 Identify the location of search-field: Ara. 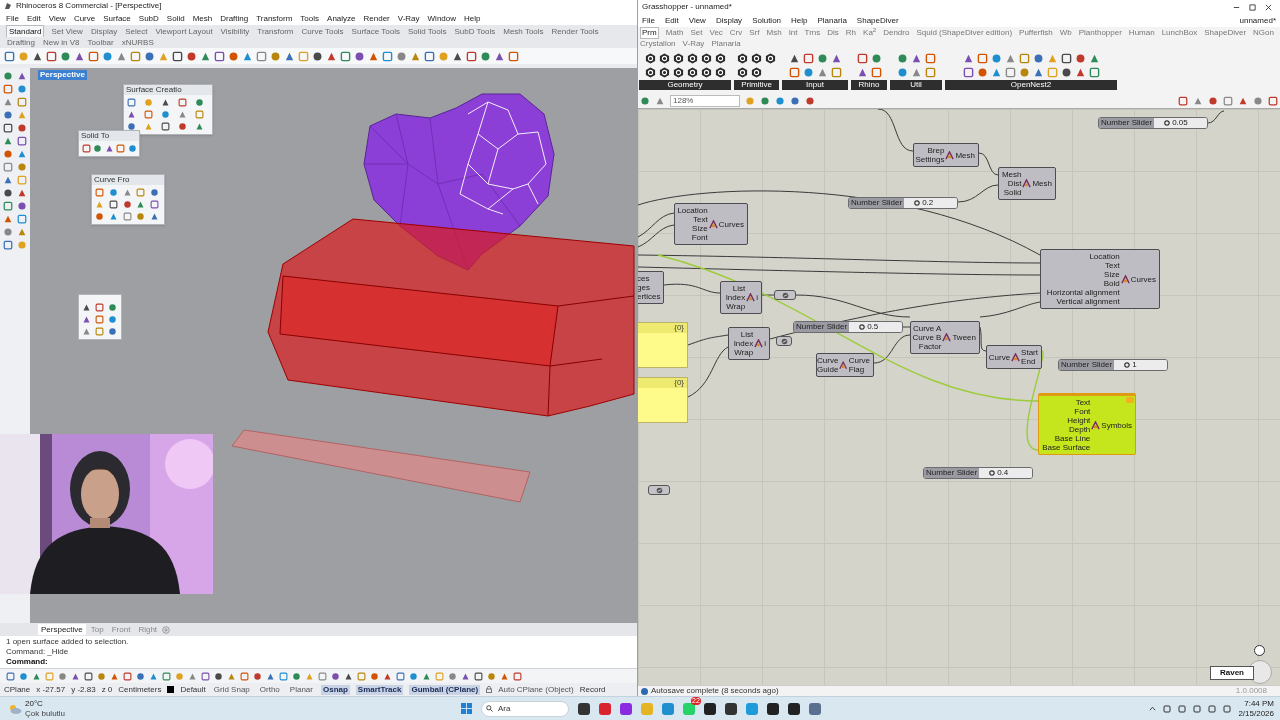
(525, 708).